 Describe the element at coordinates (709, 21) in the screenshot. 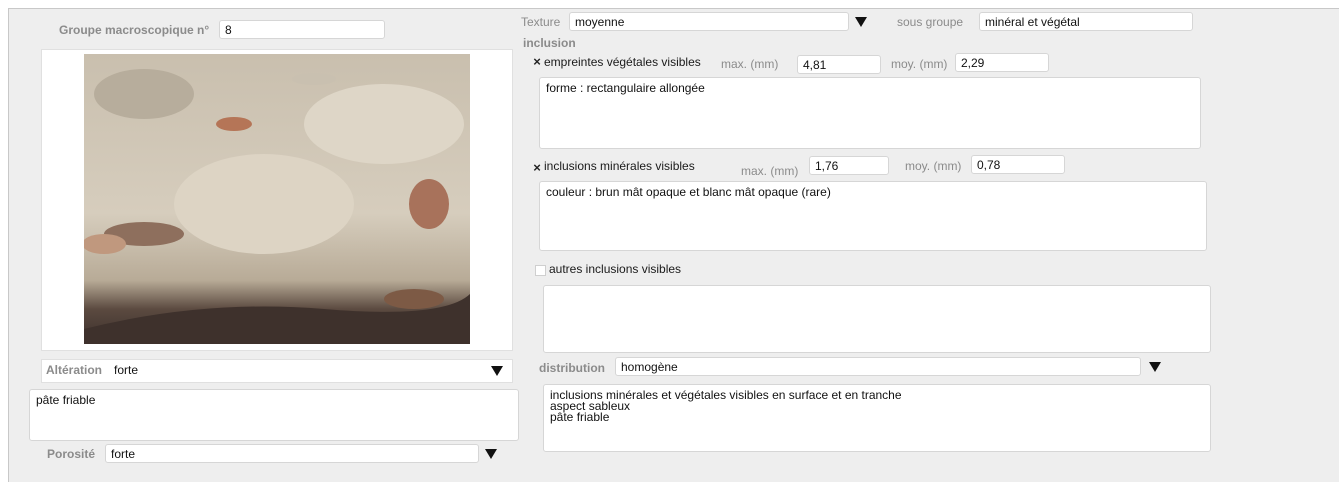

I see `texture-select: moyenne` at that location.